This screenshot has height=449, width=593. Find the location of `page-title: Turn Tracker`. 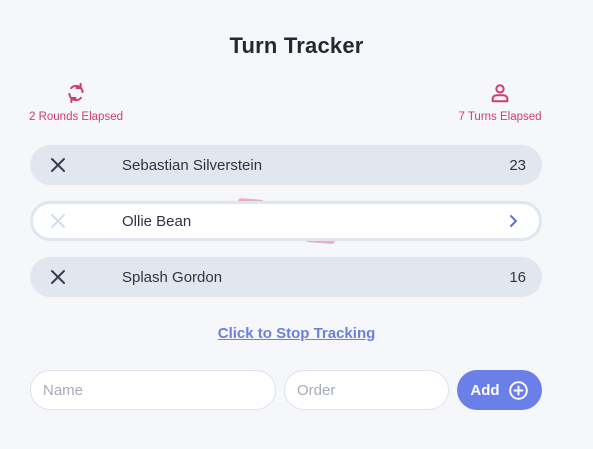

page-title: Turn Tracker is located at coordinates (296, 45).